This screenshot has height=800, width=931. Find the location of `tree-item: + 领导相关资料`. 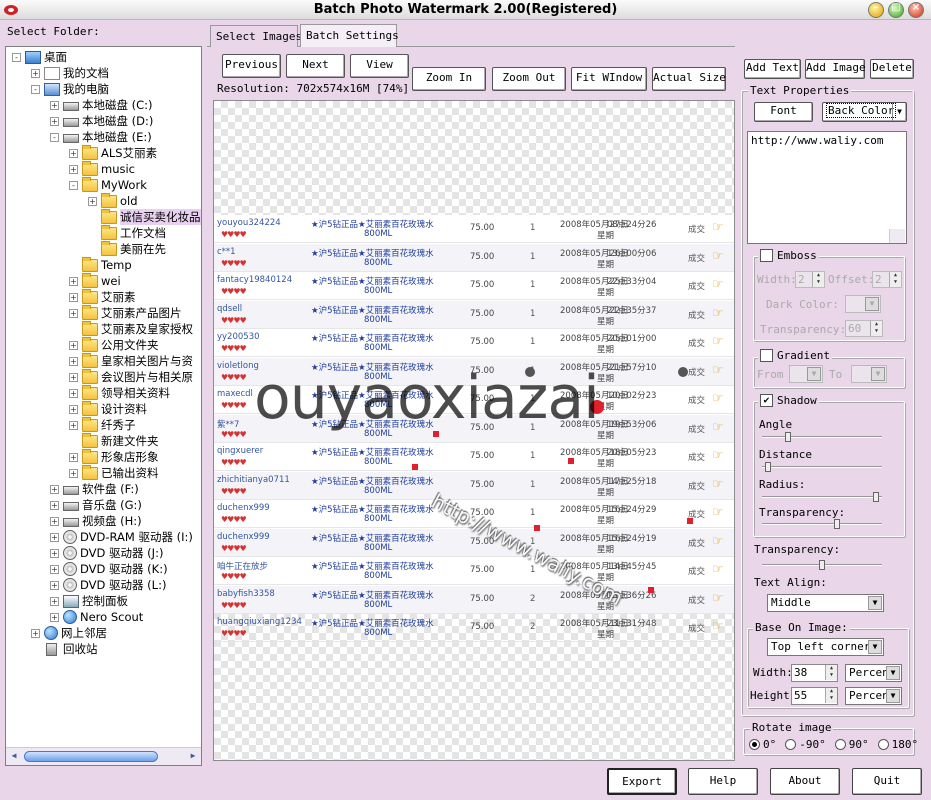

tree-item: + 领导相关资料 is located at coordinates (119, 392).